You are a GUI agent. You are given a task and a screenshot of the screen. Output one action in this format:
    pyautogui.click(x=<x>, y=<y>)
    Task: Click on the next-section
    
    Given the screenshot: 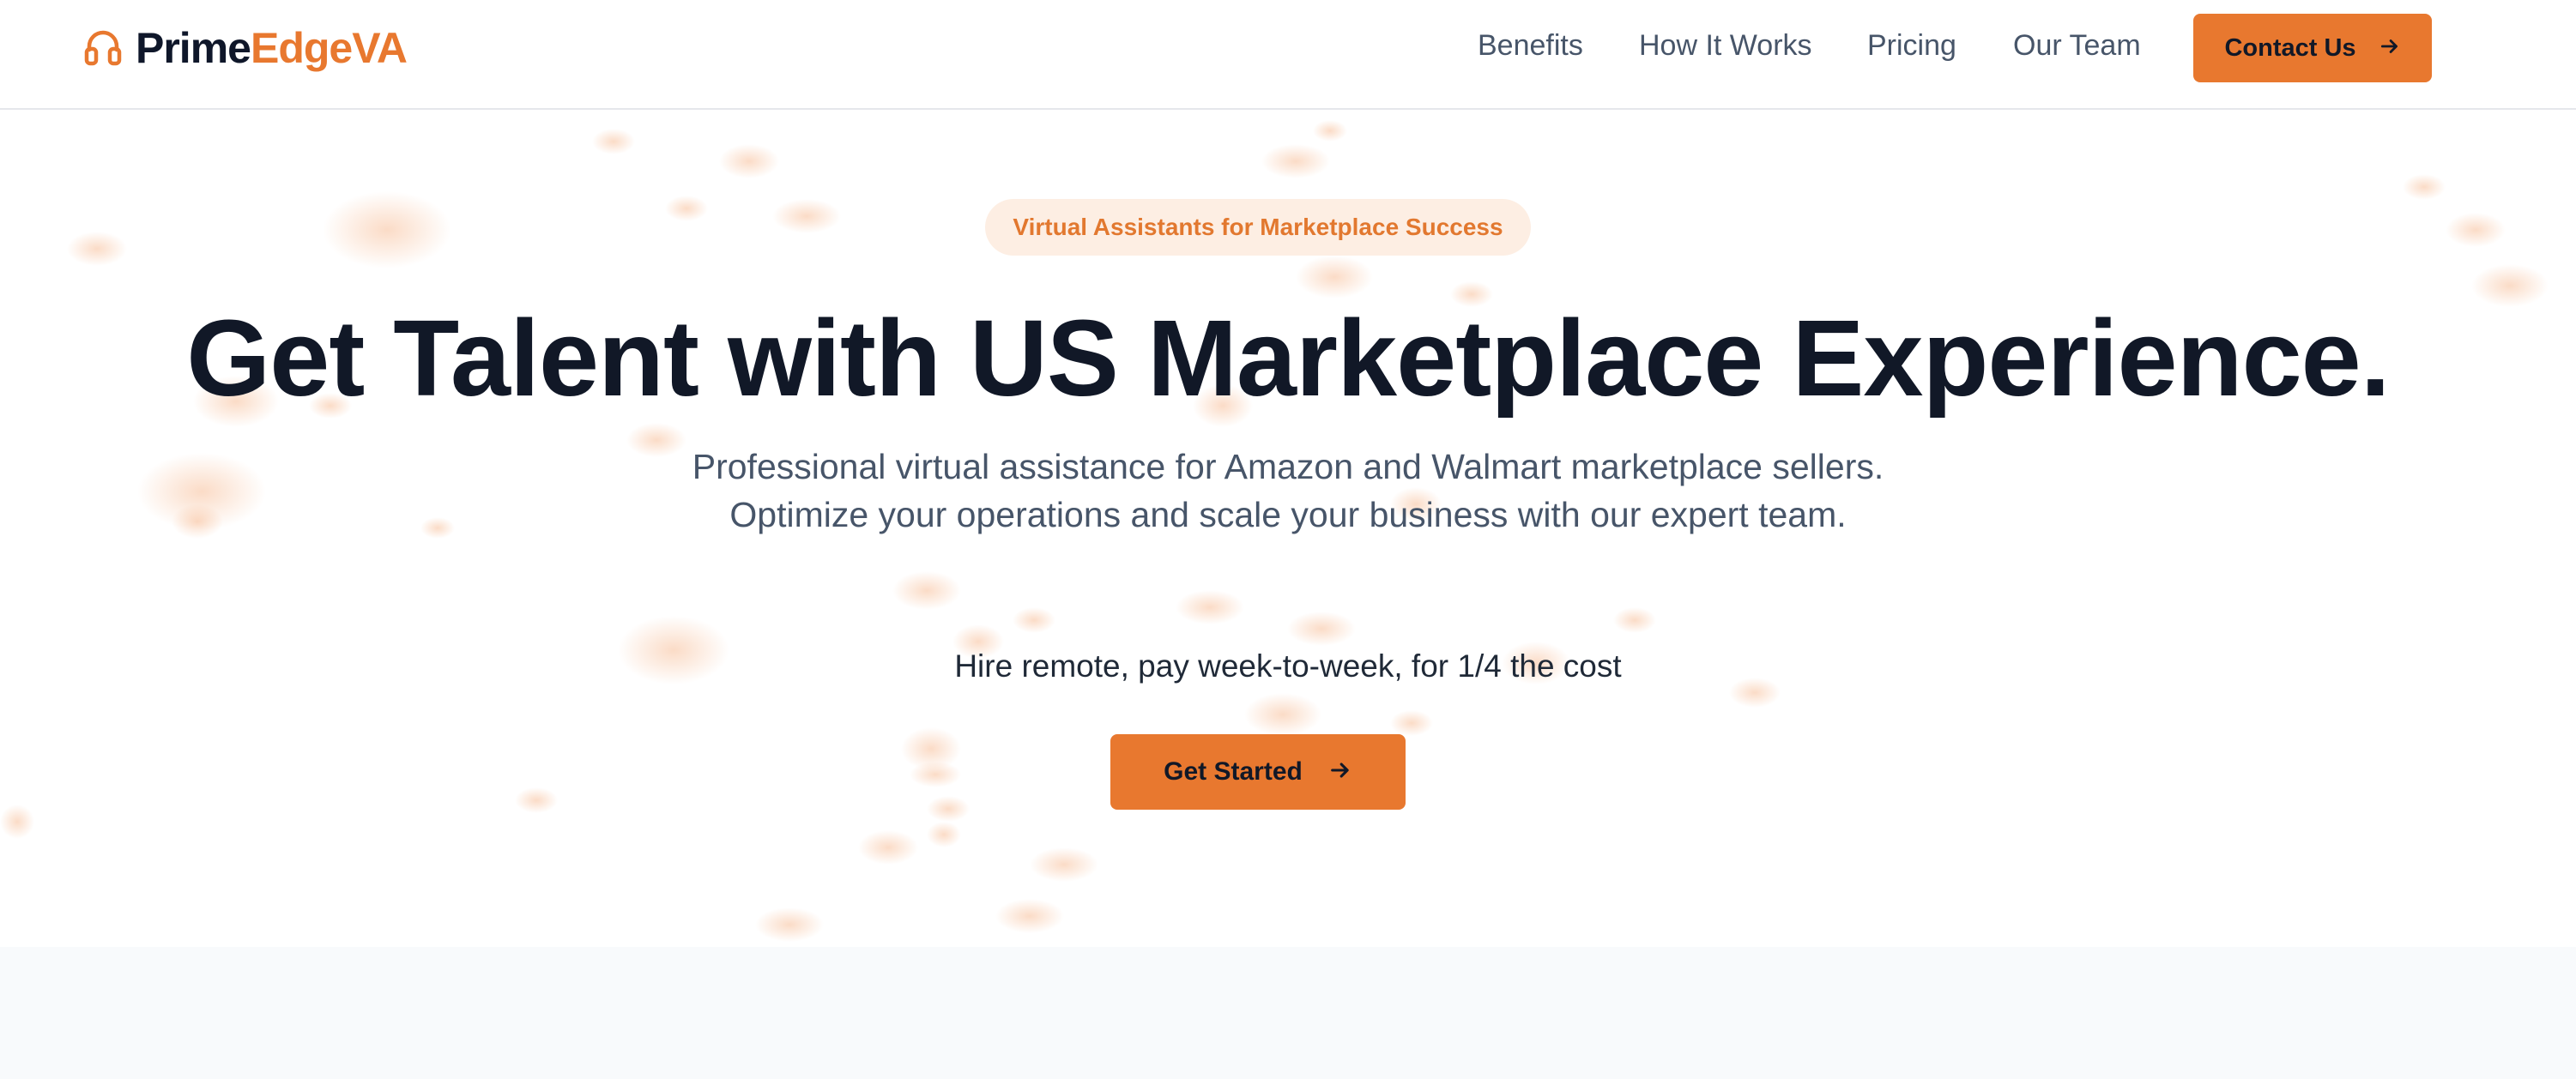 What is the action you would take?
    pyautogui.click(x=1288, y=1013)
    